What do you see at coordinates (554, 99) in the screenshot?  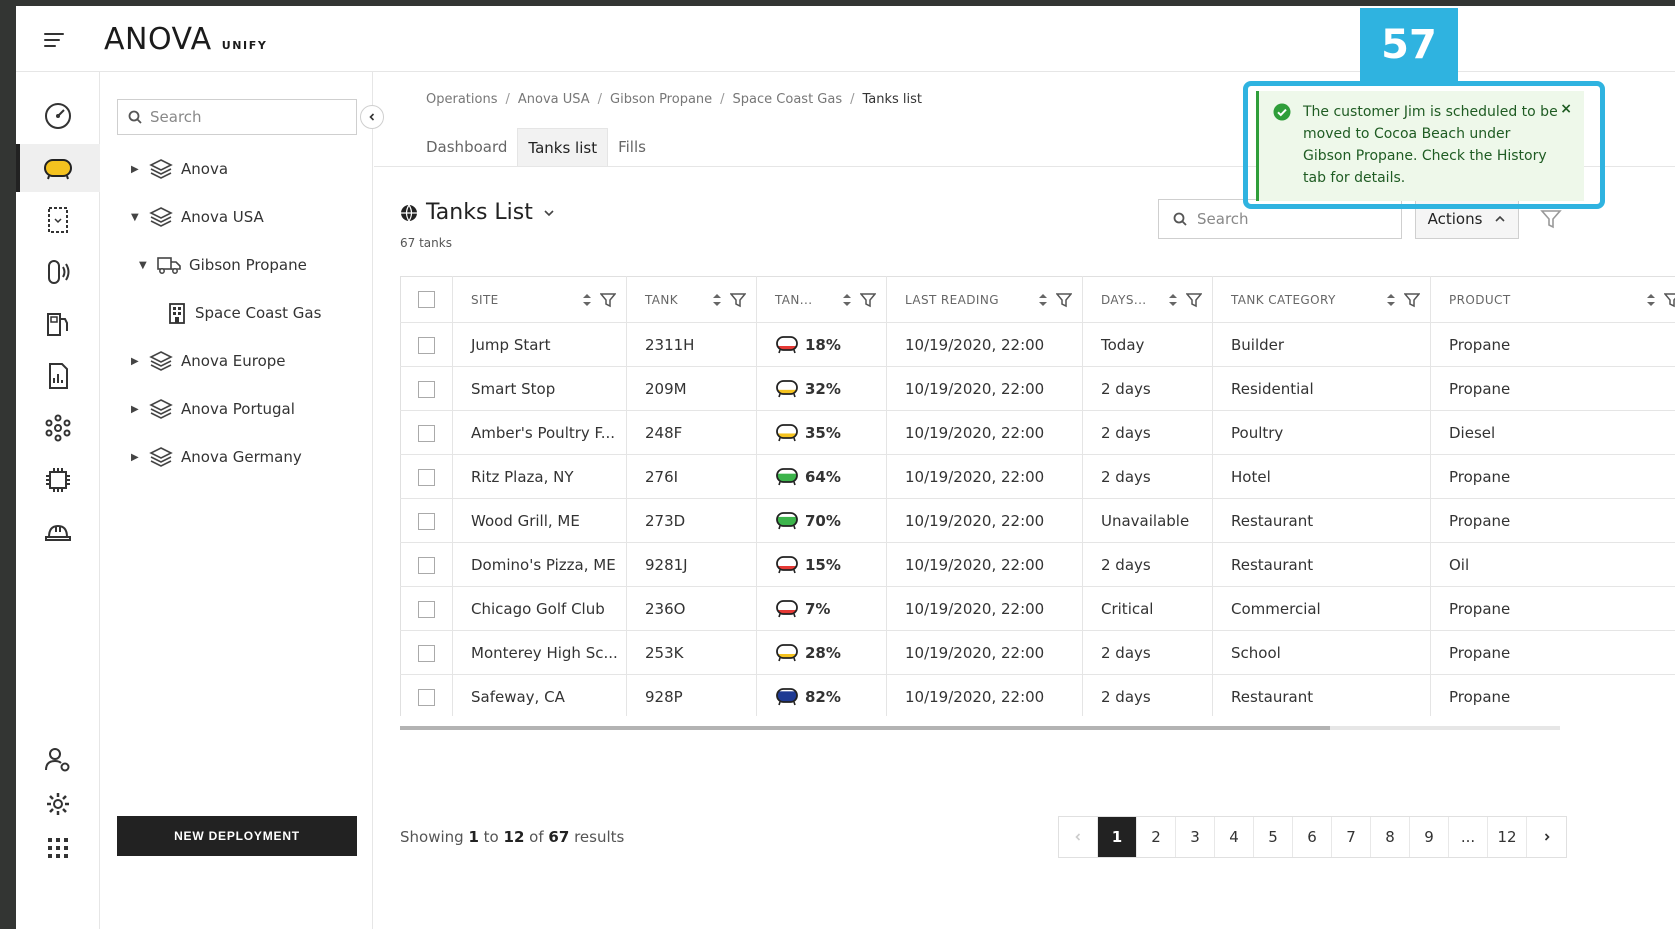 I see `breadcrumb-anova-usa: Anova USA` at bounding box center [554, 99].